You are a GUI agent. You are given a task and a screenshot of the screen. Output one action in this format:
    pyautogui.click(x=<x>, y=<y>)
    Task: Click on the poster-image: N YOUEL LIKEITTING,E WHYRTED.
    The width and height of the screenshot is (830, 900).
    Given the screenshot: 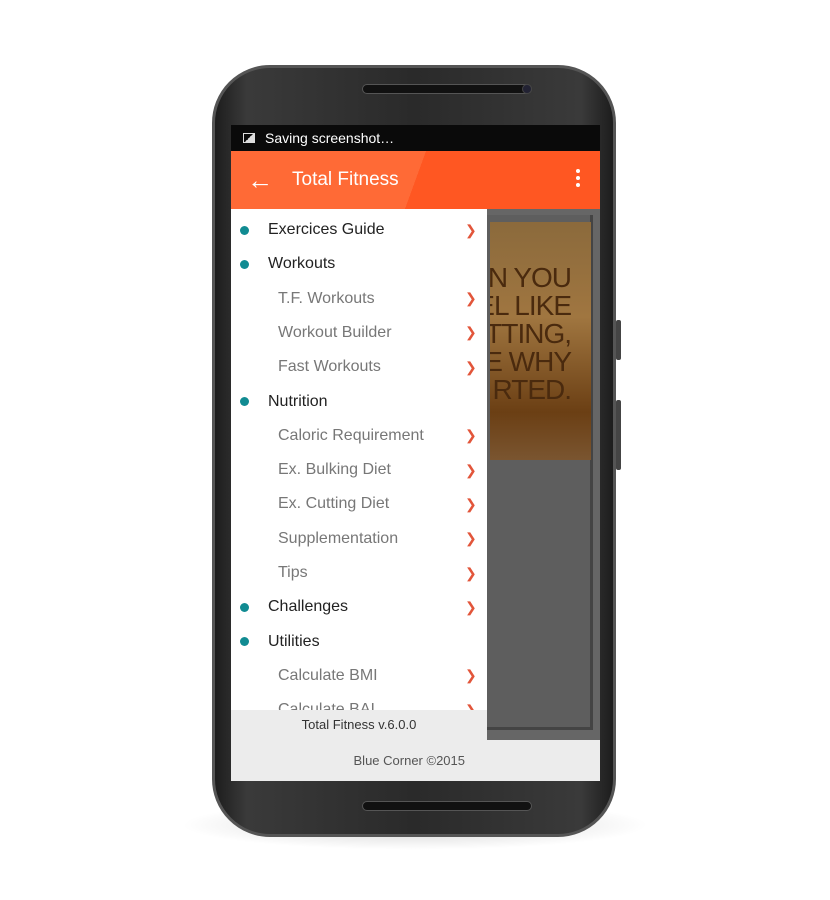 What is the action you would take?
    pyautogui.click(x=540, y=341)
    